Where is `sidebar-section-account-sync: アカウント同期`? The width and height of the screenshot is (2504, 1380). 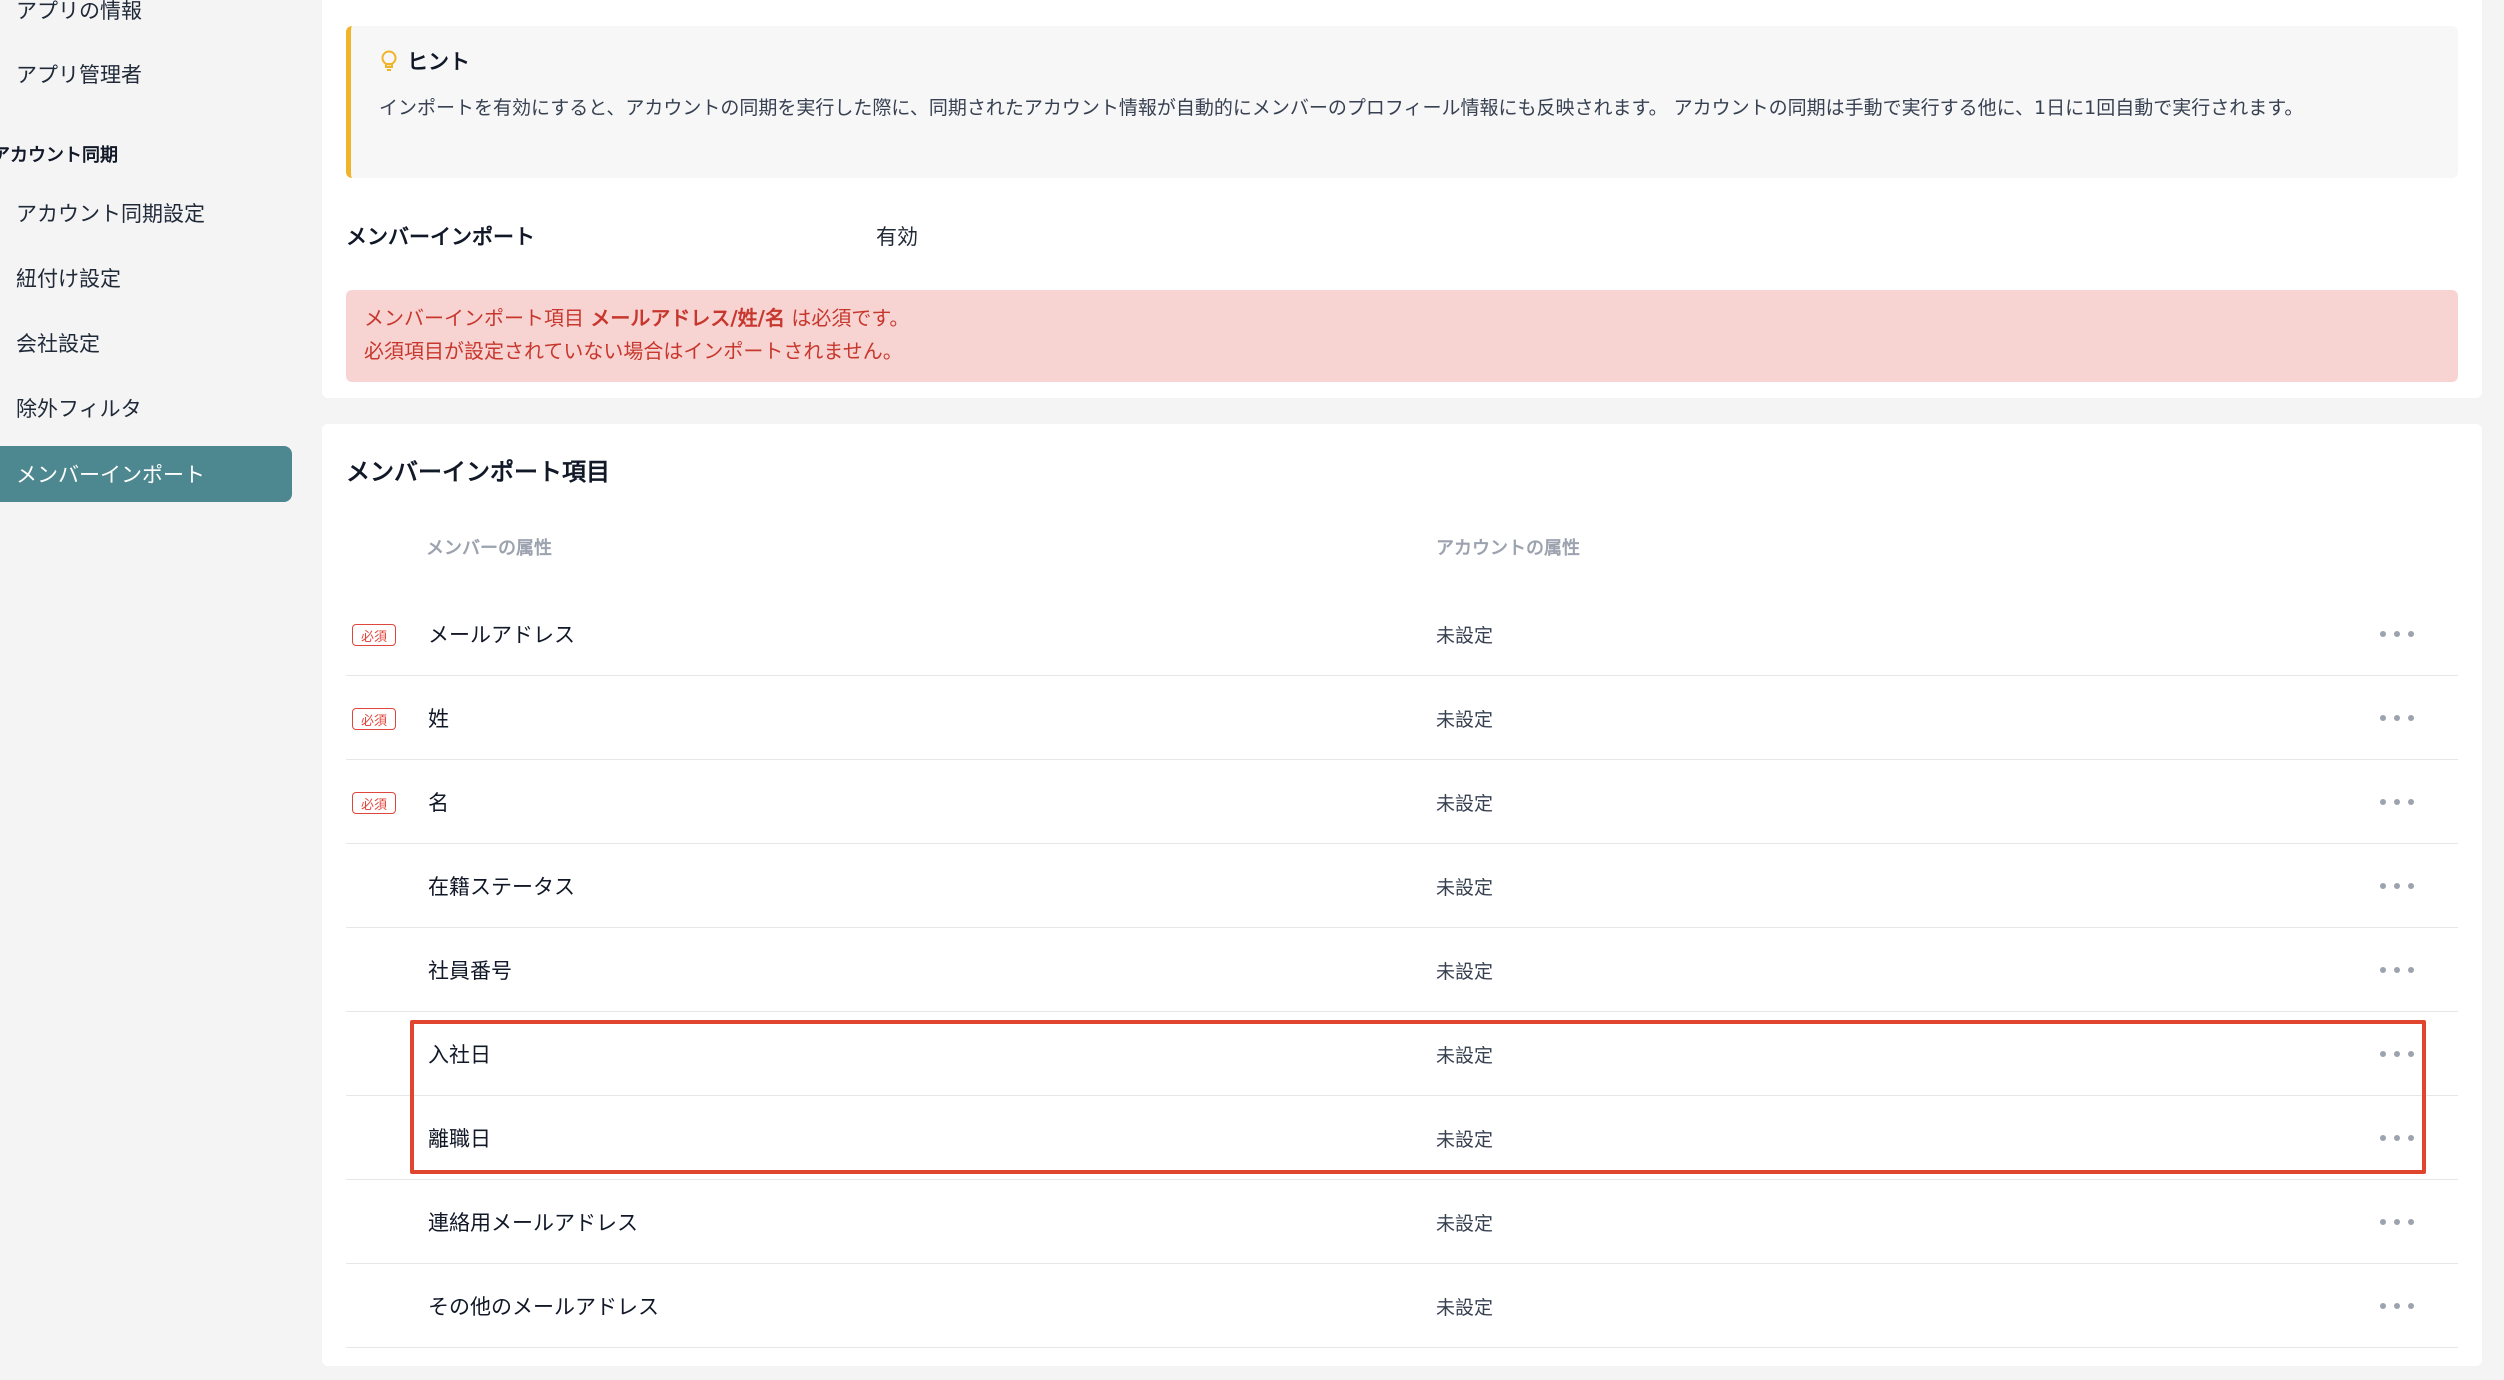
sidebar-section-account-sync: アカウント同期 is located at coordinates (59, 154).